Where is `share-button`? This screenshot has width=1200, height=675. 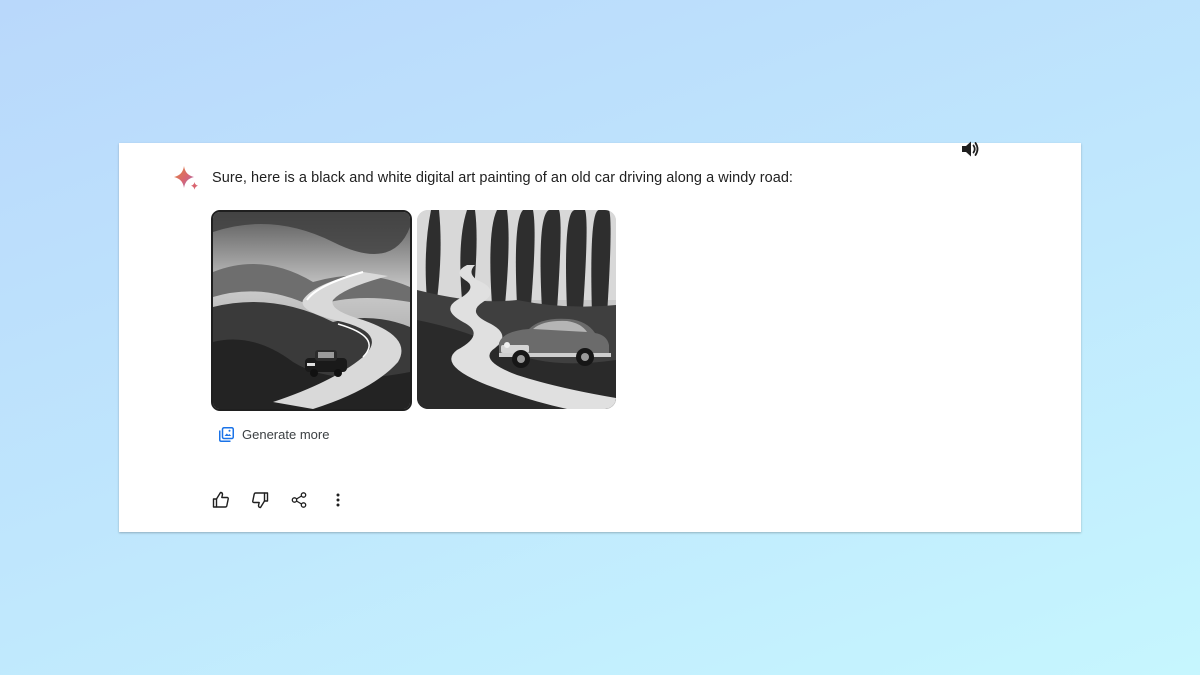 share-button is located at coordinates (299, 500).